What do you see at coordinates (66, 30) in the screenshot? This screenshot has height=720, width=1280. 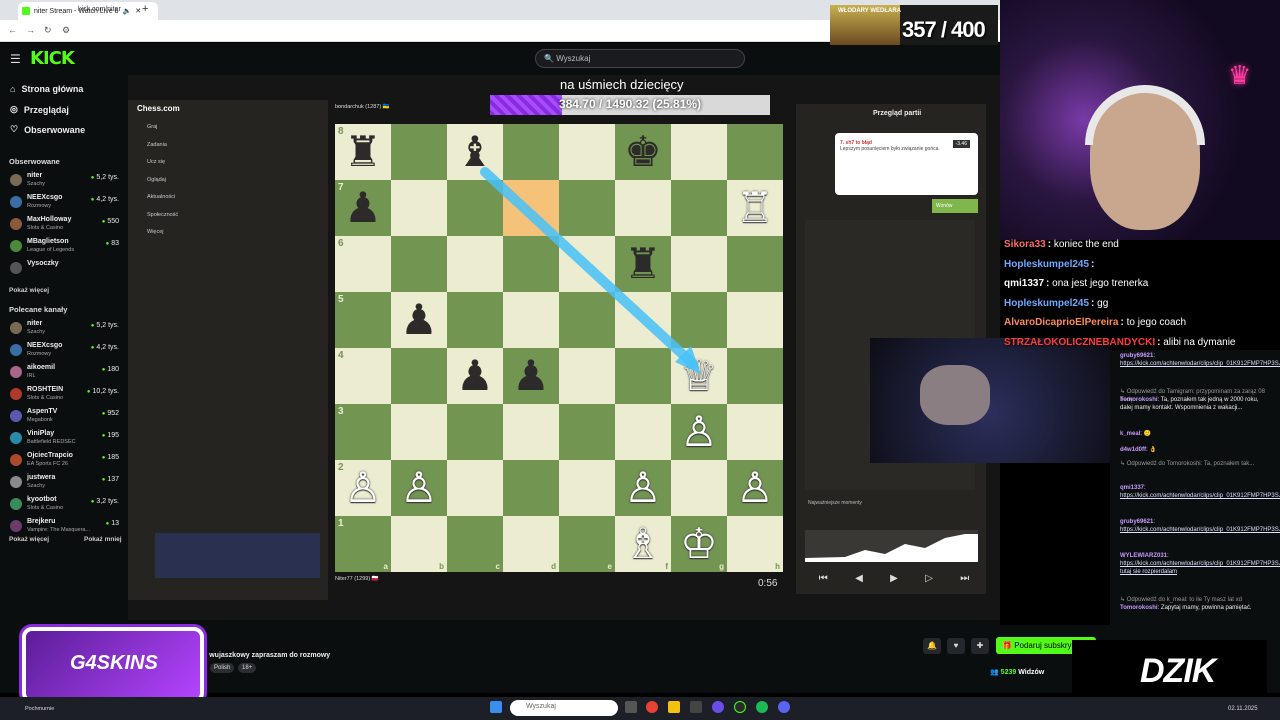 I see `site-info-icon: ⚙` at bounding box center [66, 30].